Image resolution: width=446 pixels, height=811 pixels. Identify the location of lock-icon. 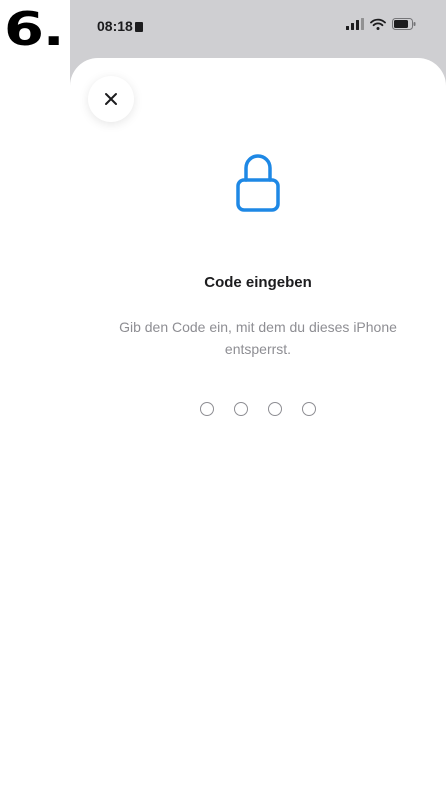
(258, 183).